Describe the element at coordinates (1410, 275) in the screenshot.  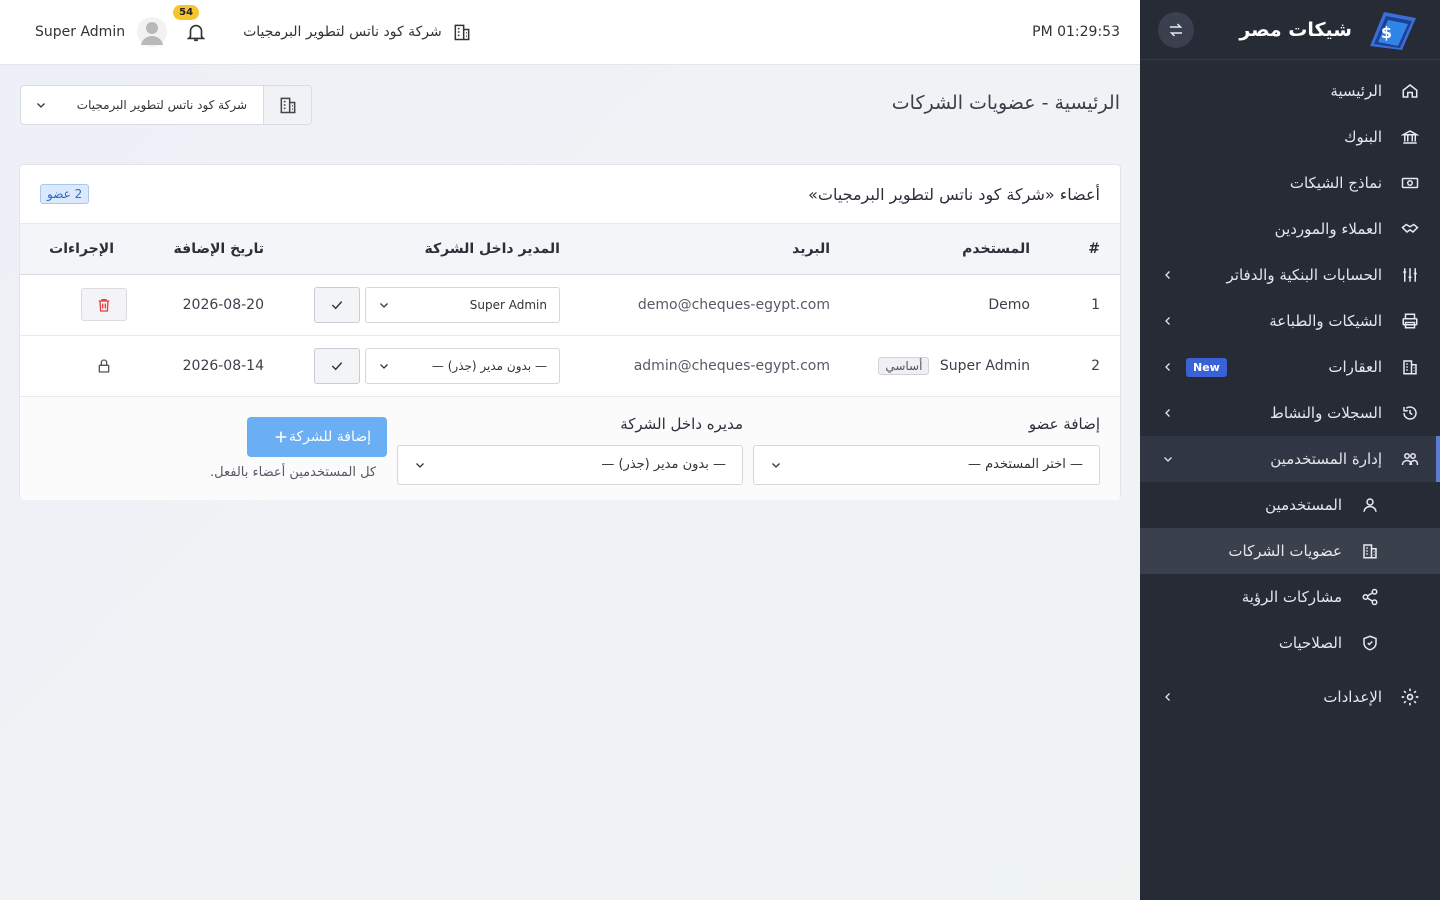
I see `sliders-icon` at that location.